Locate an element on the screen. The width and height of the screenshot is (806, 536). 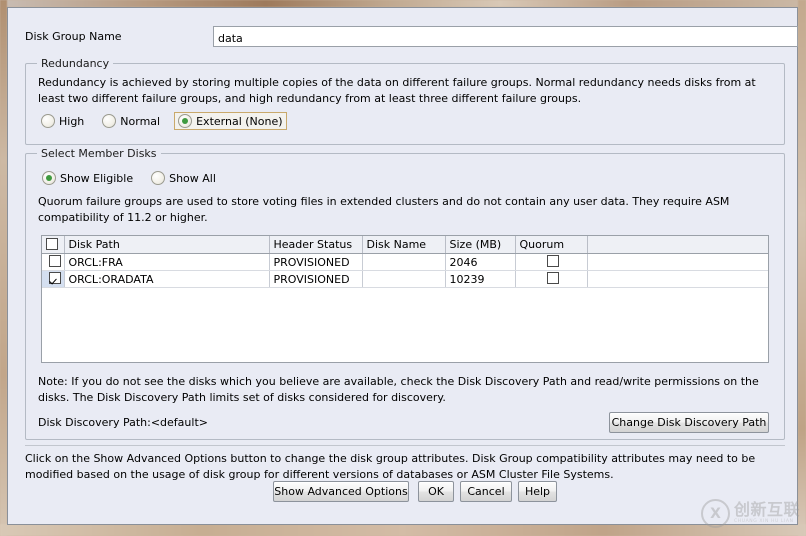
help-button: Help is located at coordinates (537, 491).